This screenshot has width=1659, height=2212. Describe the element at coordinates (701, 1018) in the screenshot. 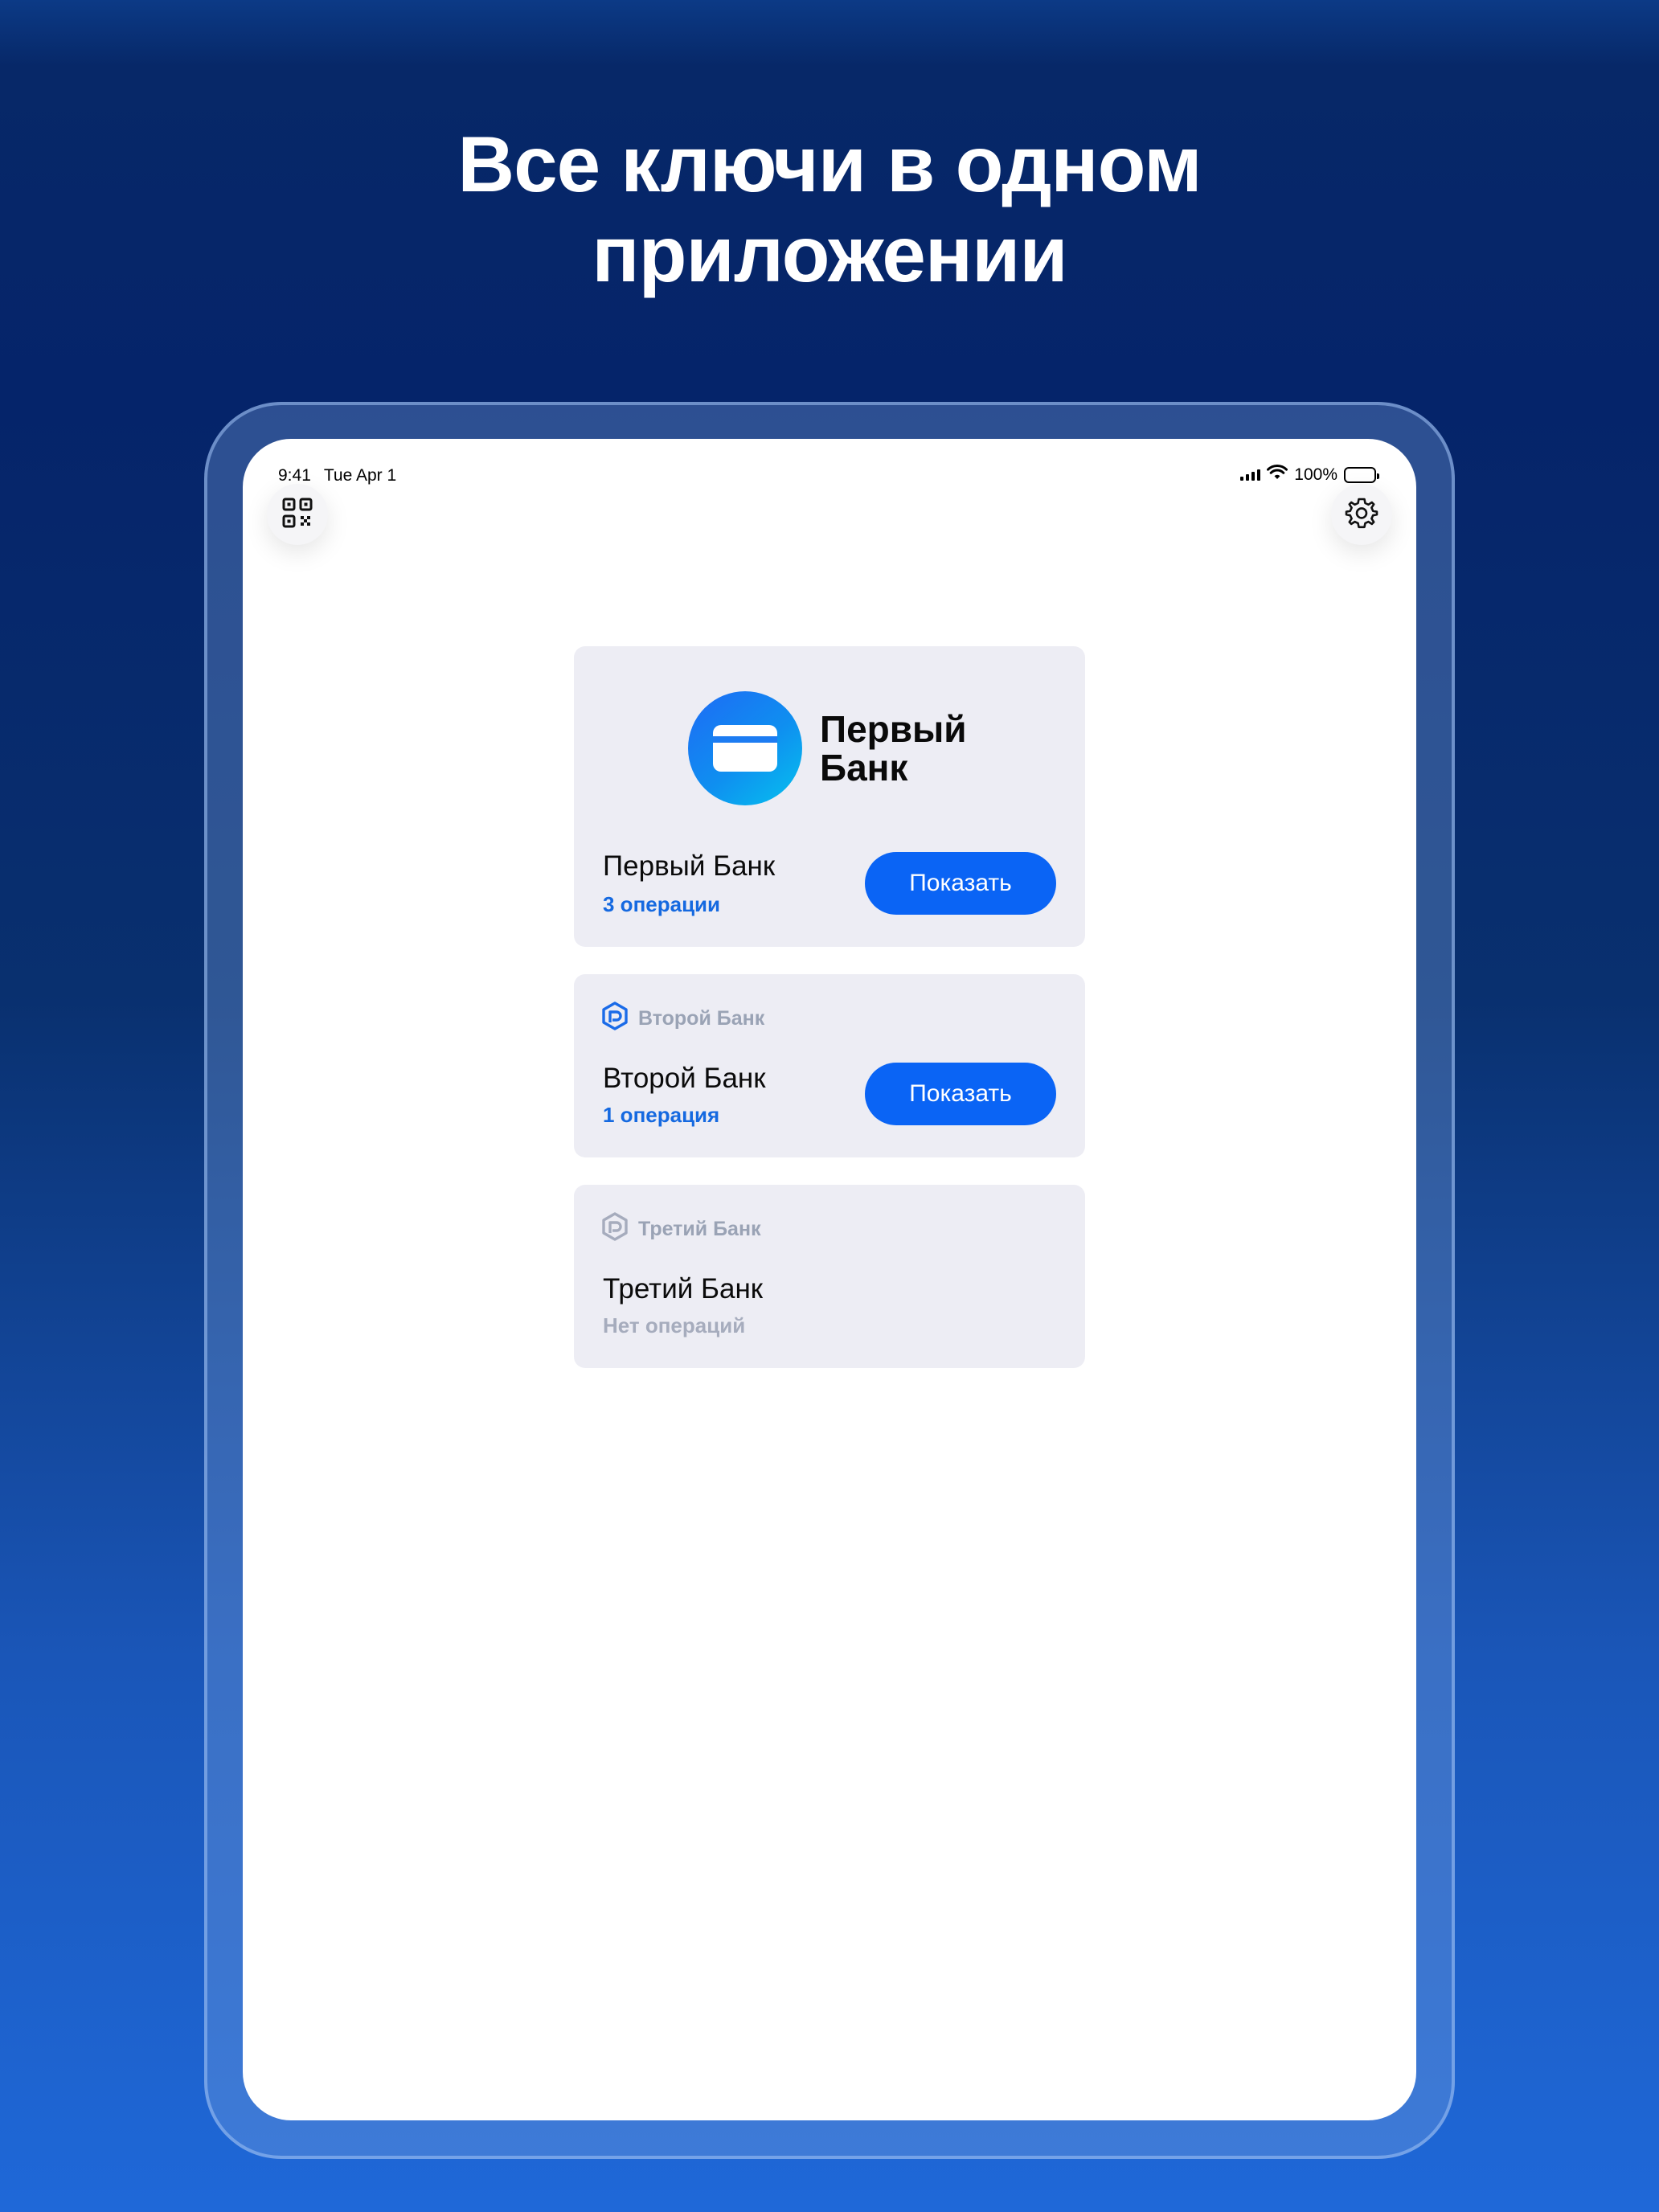

I see `bank-brand-label: Второй Банк` at that location.